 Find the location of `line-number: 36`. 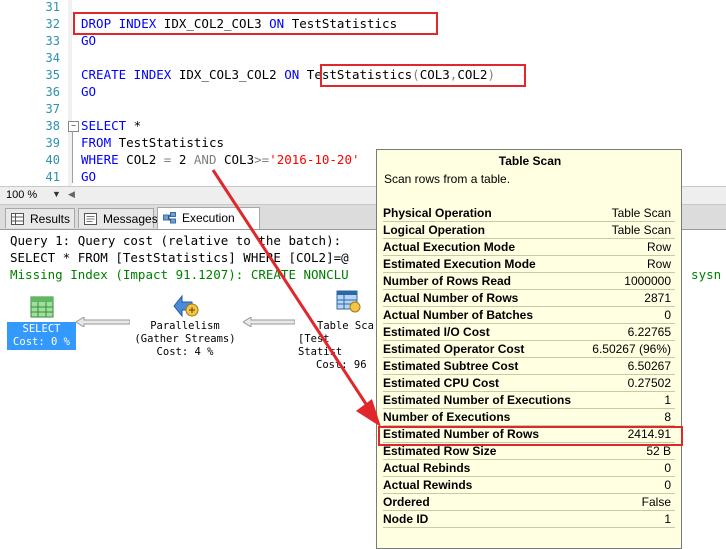

line-number: 36 is located at coordinates (52, 92).